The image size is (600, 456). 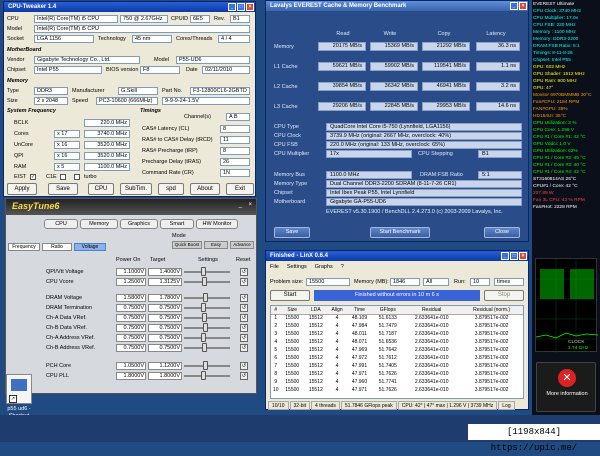 What do you see at coordinates (242, 245) in the screenshot?
I see `mode-advance: Advance` at bounding box center [242, 245].